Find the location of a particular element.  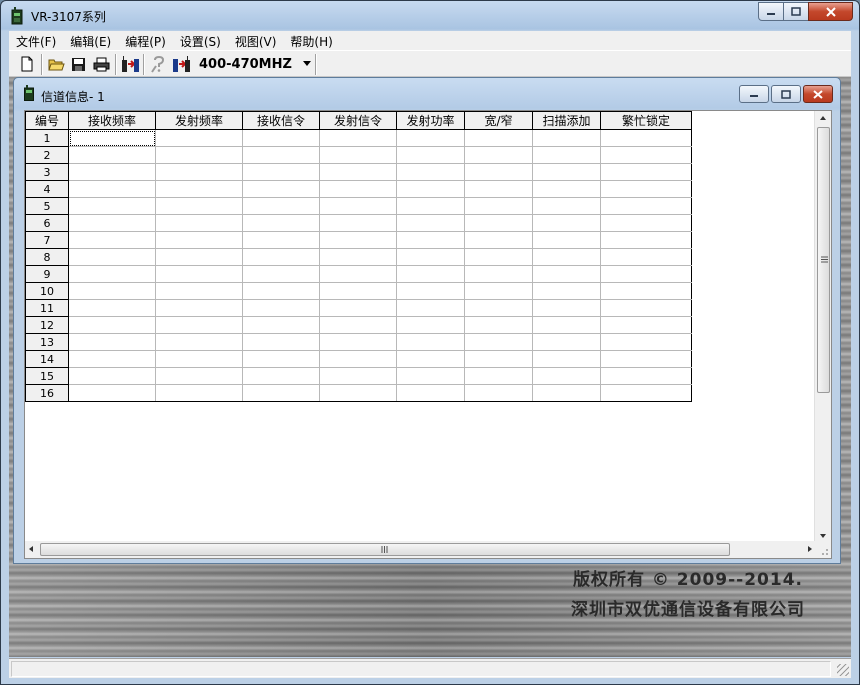

title-bar: VR-3107系列 is located at coordinates (430, 16).